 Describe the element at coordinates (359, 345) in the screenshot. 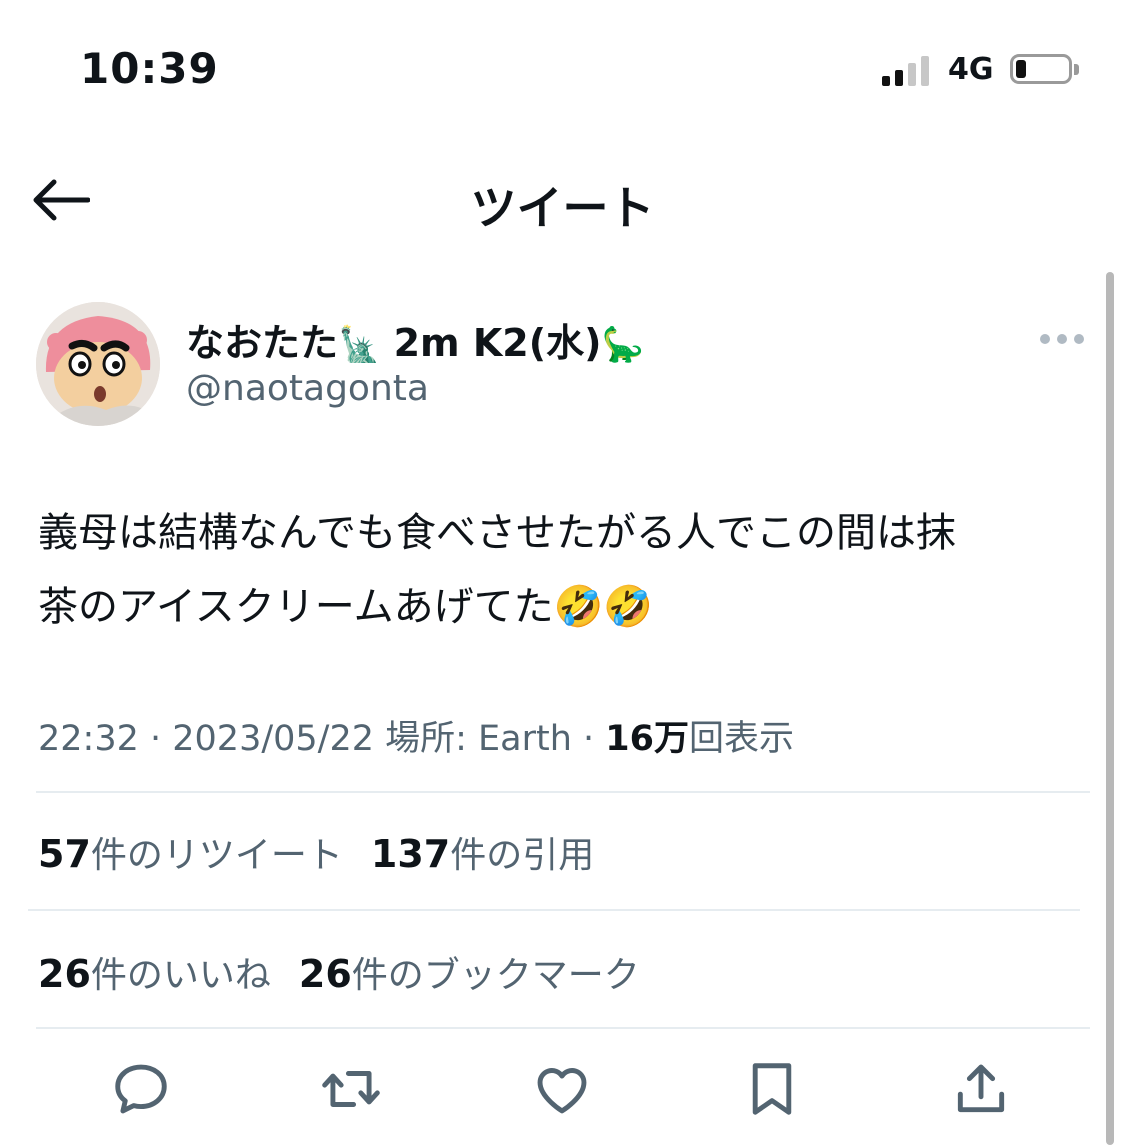

I see `statue-of-liberty-emoji: 🗽` at that location.